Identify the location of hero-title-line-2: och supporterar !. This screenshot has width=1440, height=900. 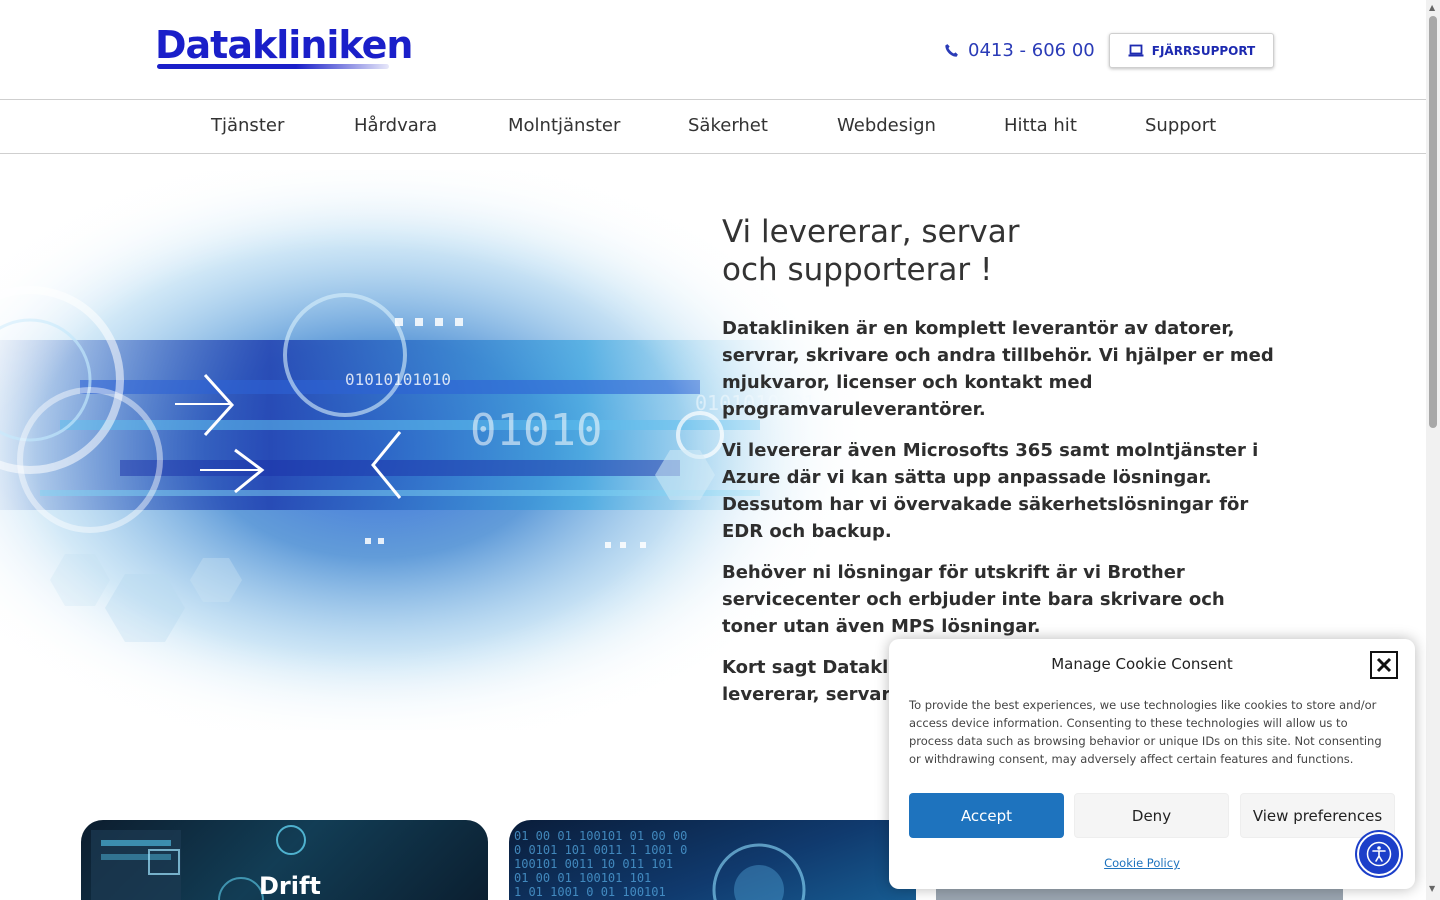
(857, 270).